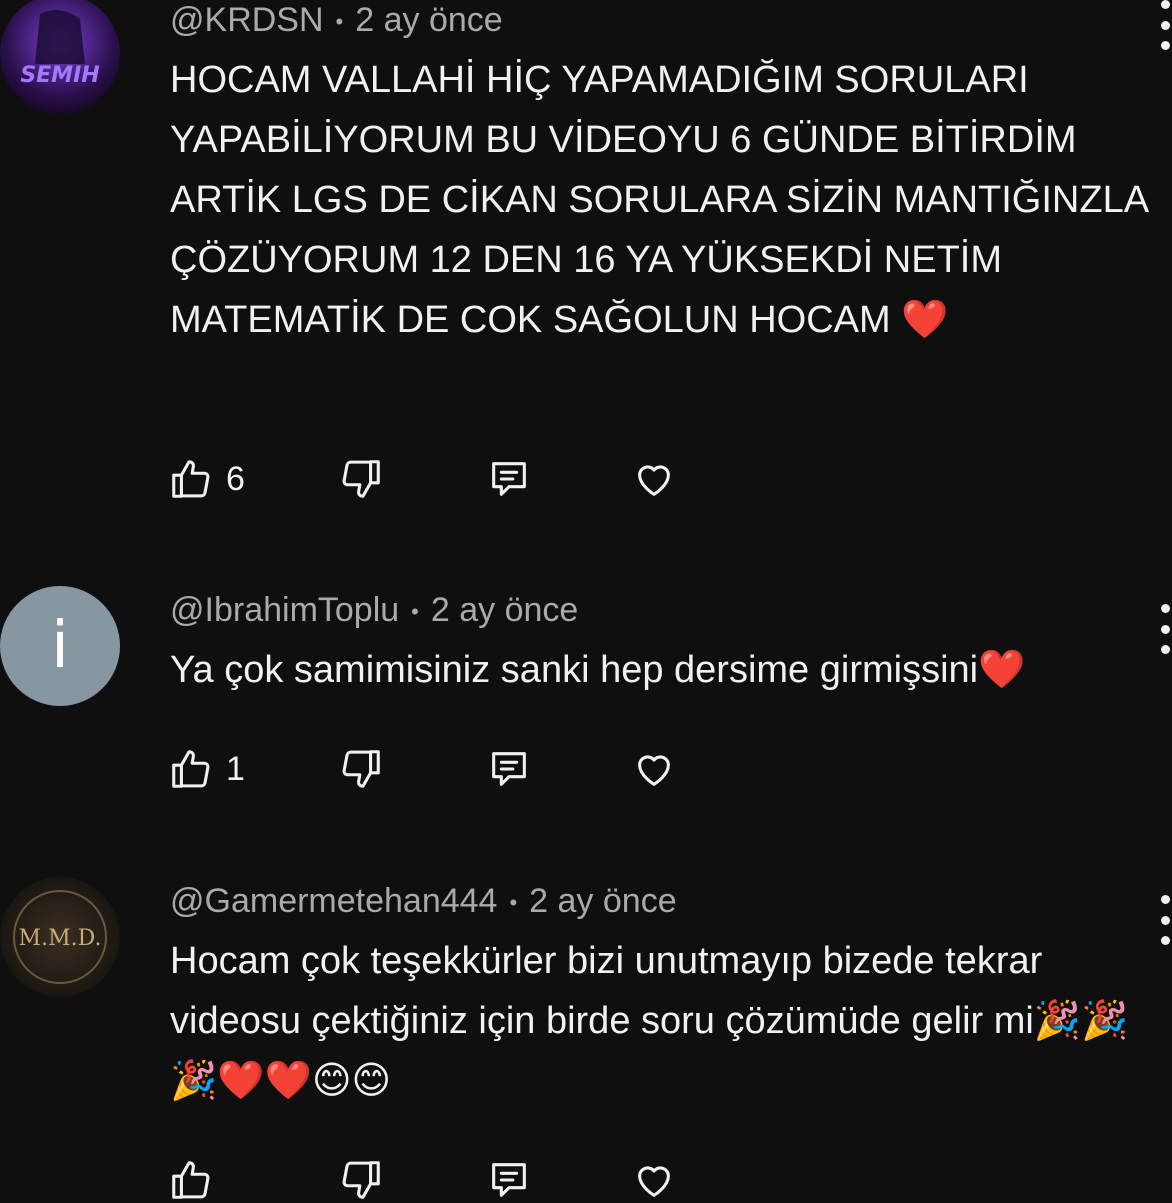  What do you see at coordinates (448, 479) in the screenshot?
I see `comment-actions: 6` at bounding box center [448, 479].